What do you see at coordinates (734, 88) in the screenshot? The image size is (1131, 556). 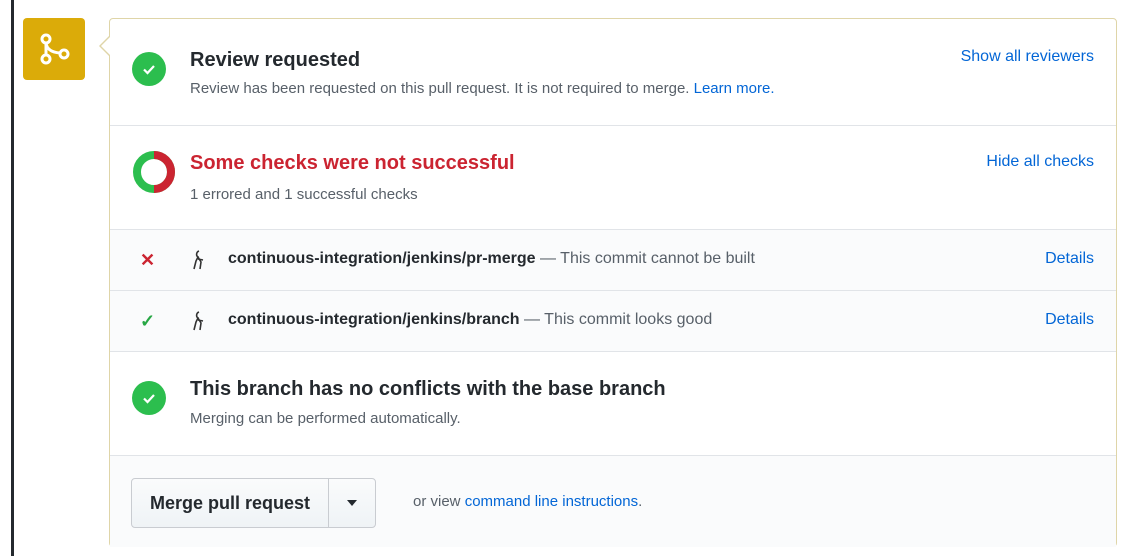 I see `learn-more-link: Learn more.` at bounding box center [734, 88].